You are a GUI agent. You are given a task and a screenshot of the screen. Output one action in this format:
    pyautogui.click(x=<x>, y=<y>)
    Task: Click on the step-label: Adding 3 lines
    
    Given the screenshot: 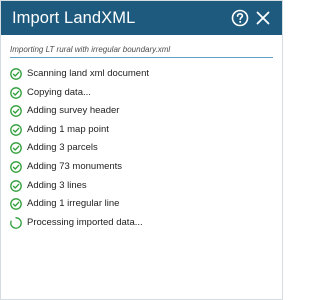 What is the action you would take?
    pyautogui.click(x=57, y=185)
    